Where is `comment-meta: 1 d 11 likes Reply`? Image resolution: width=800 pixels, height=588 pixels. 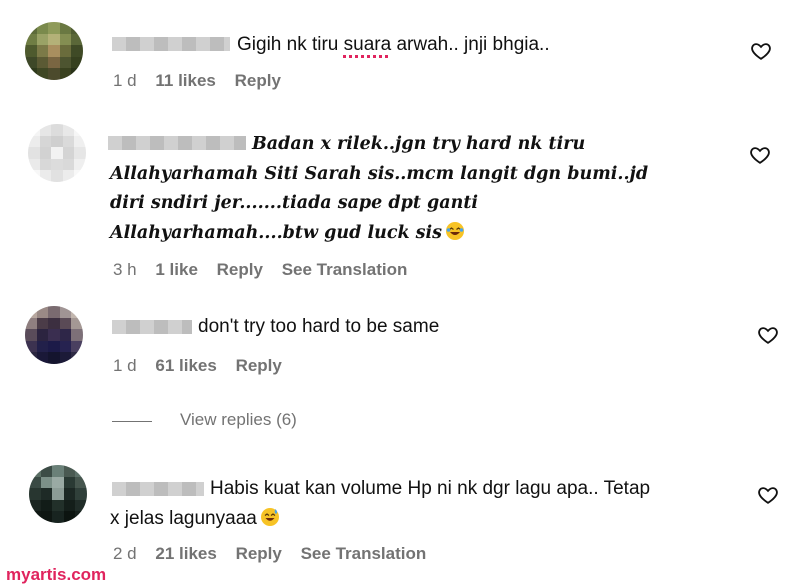 comment-meta: 1 d 11 likes Reply is located at coordinates (204, 81).